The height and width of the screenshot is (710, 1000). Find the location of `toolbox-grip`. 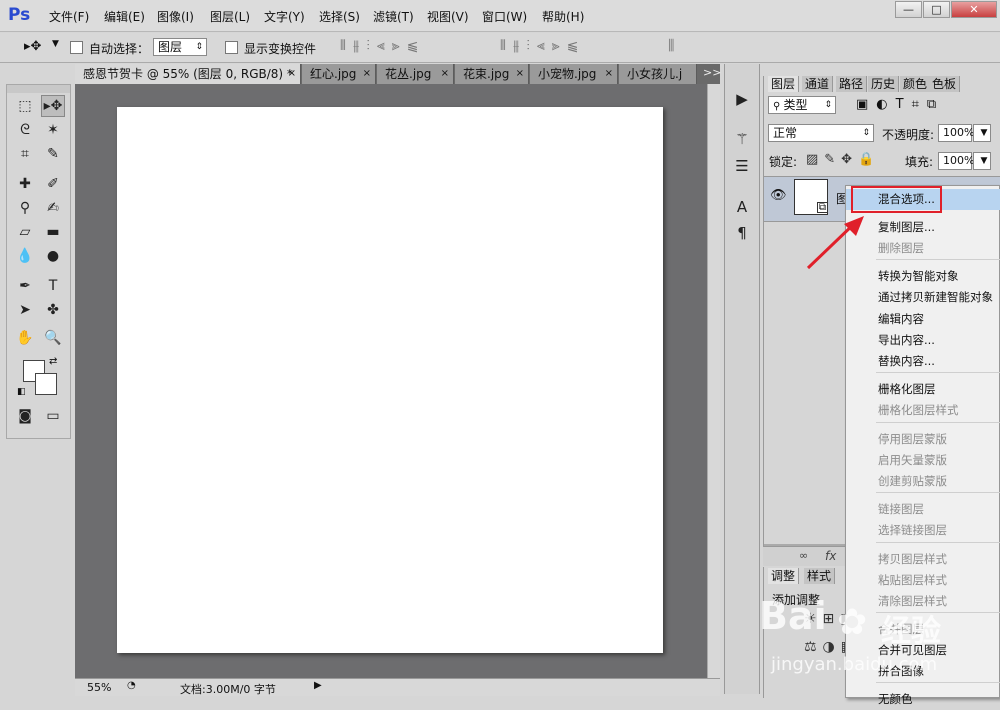

toolbox-grip is located at coordinates (38, 89).